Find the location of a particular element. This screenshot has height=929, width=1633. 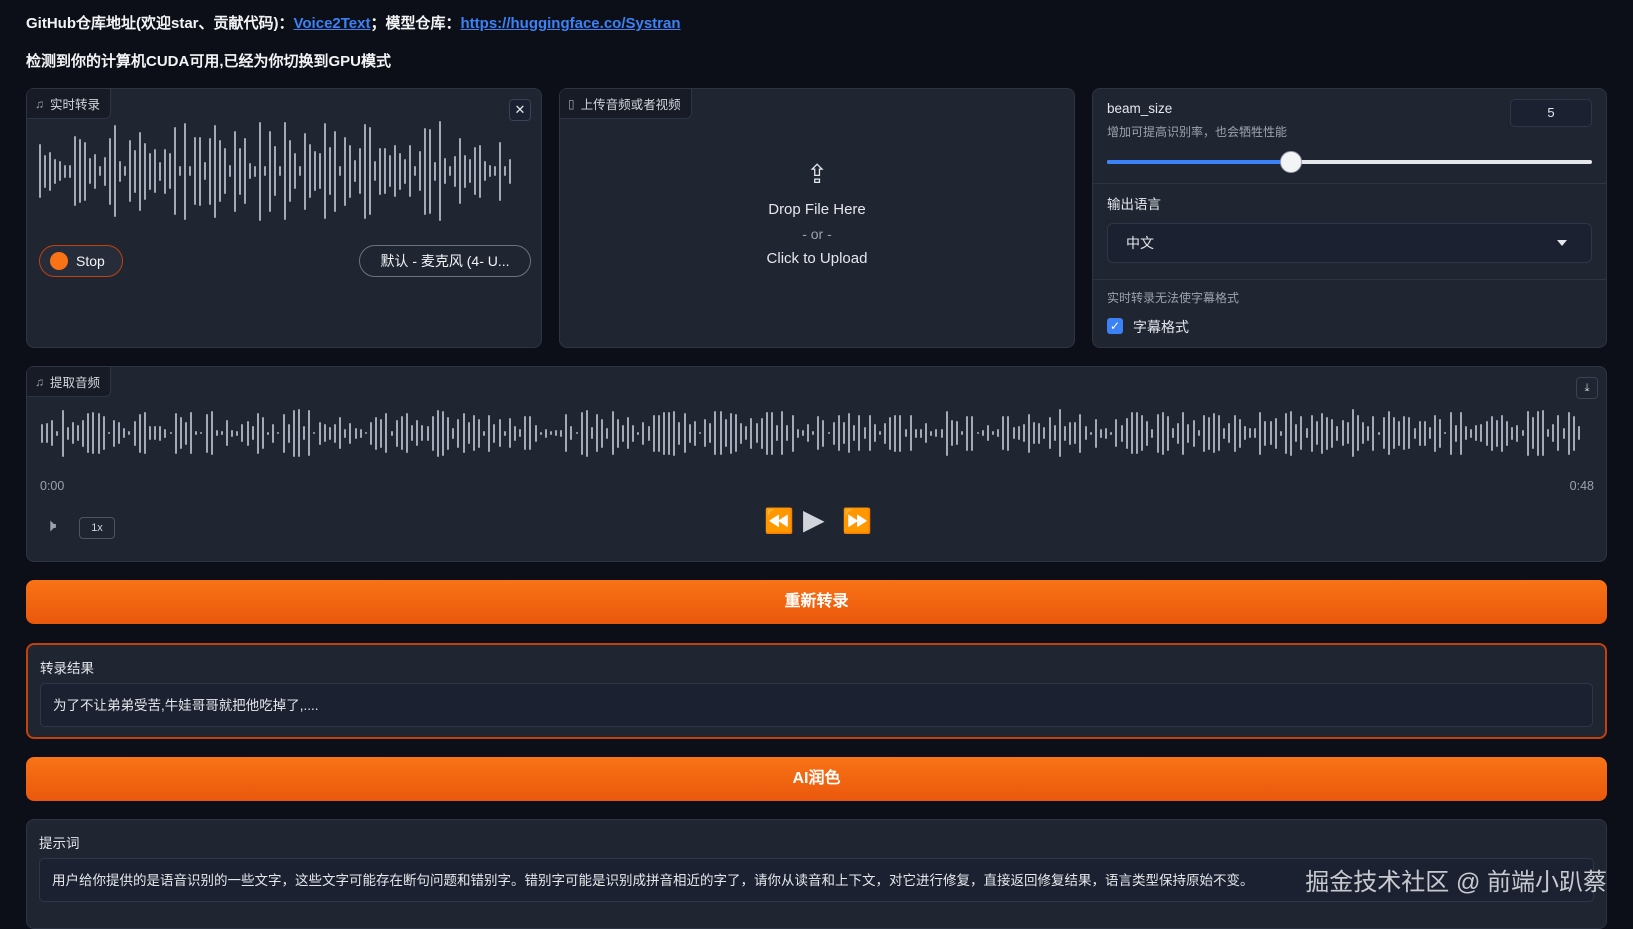

chevron-down-icon is located at coordinates (1562, 243).